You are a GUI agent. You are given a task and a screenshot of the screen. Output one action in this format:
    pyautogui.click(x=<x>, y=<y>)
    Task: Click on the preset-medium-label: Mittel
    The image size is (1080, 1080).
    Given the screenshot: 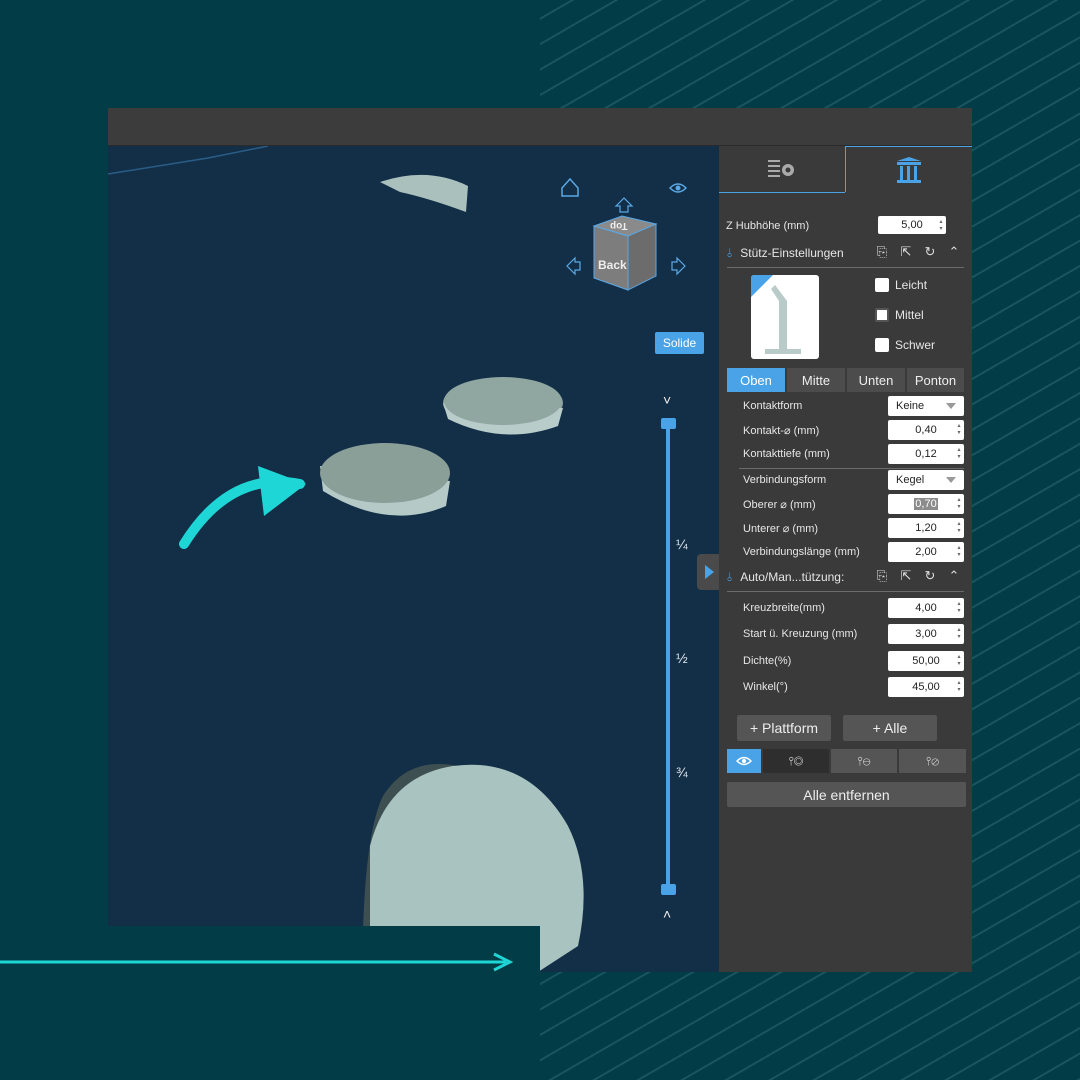 What is the action you would take?
    pyautogui.click(x=909, y=315)
    